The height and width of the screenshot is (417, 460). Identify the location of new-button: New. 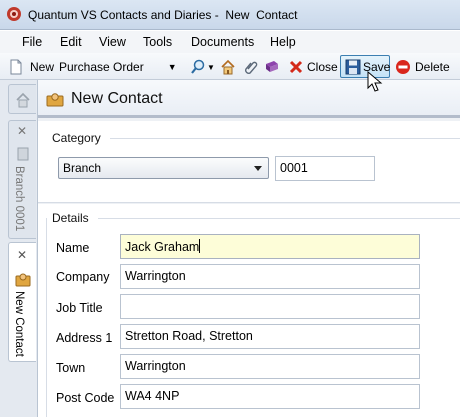
(31, 67).